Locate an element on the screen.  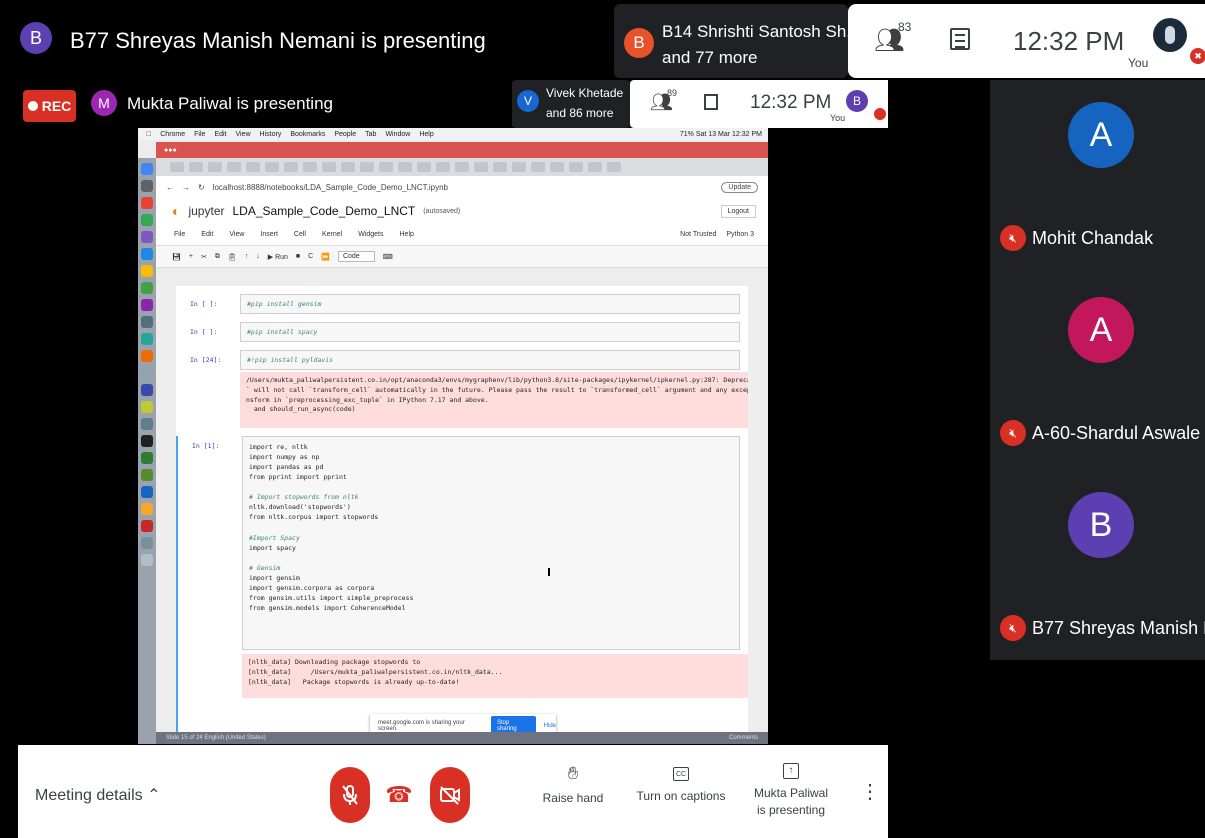
kernel-indicator: Python 3 is located at coordinates (740, 234).